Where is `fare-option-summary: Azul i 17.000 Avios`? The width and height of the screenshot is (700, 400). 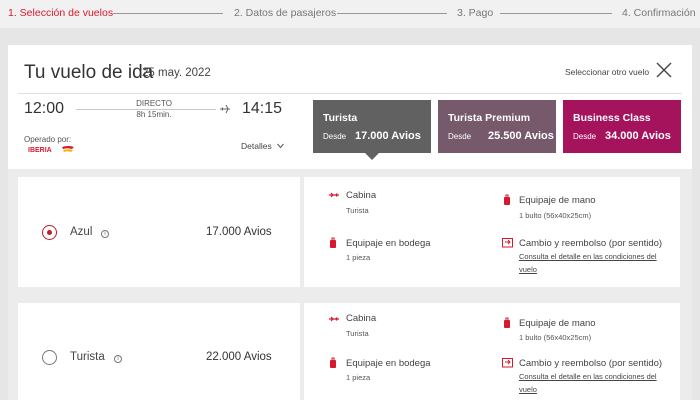
fare-option-summary: Azul i 17.000 Avios is located at coordinates (159, 232).